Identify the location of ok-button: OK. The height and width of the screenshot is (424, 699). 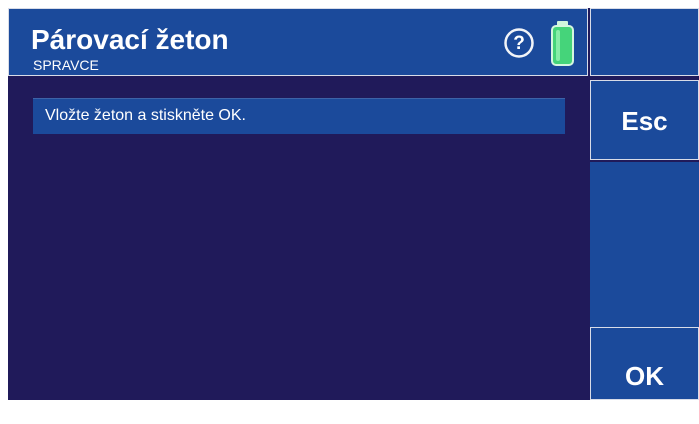
(644, 363).